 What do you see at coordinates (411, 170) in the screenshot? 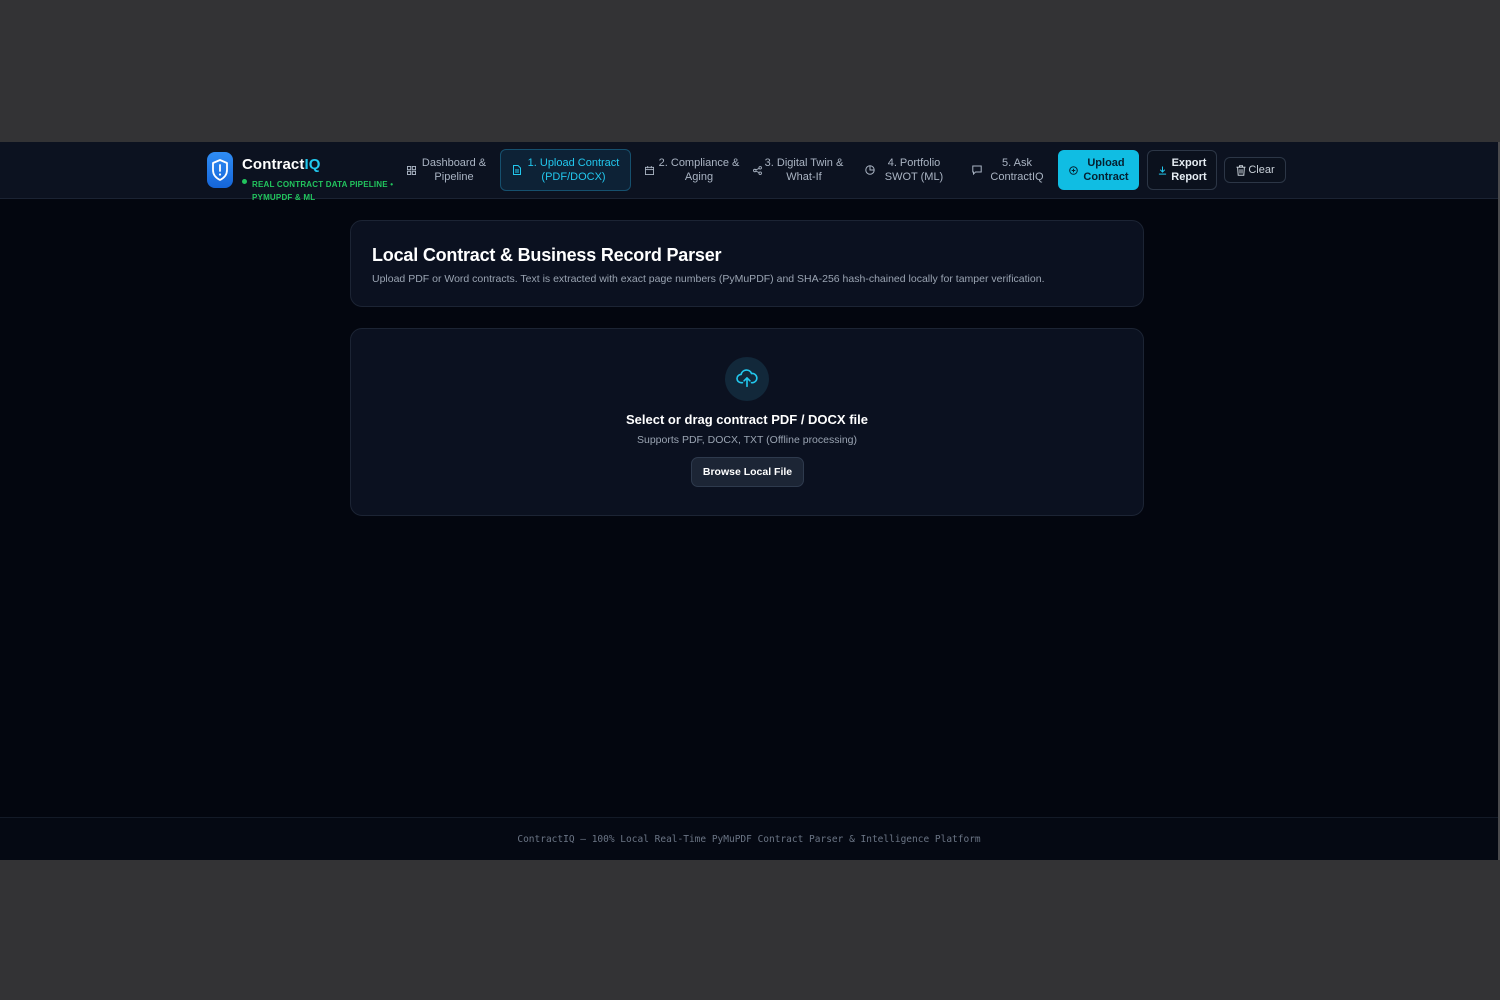
I see `grid-icon` at bounding box center [411, 170].